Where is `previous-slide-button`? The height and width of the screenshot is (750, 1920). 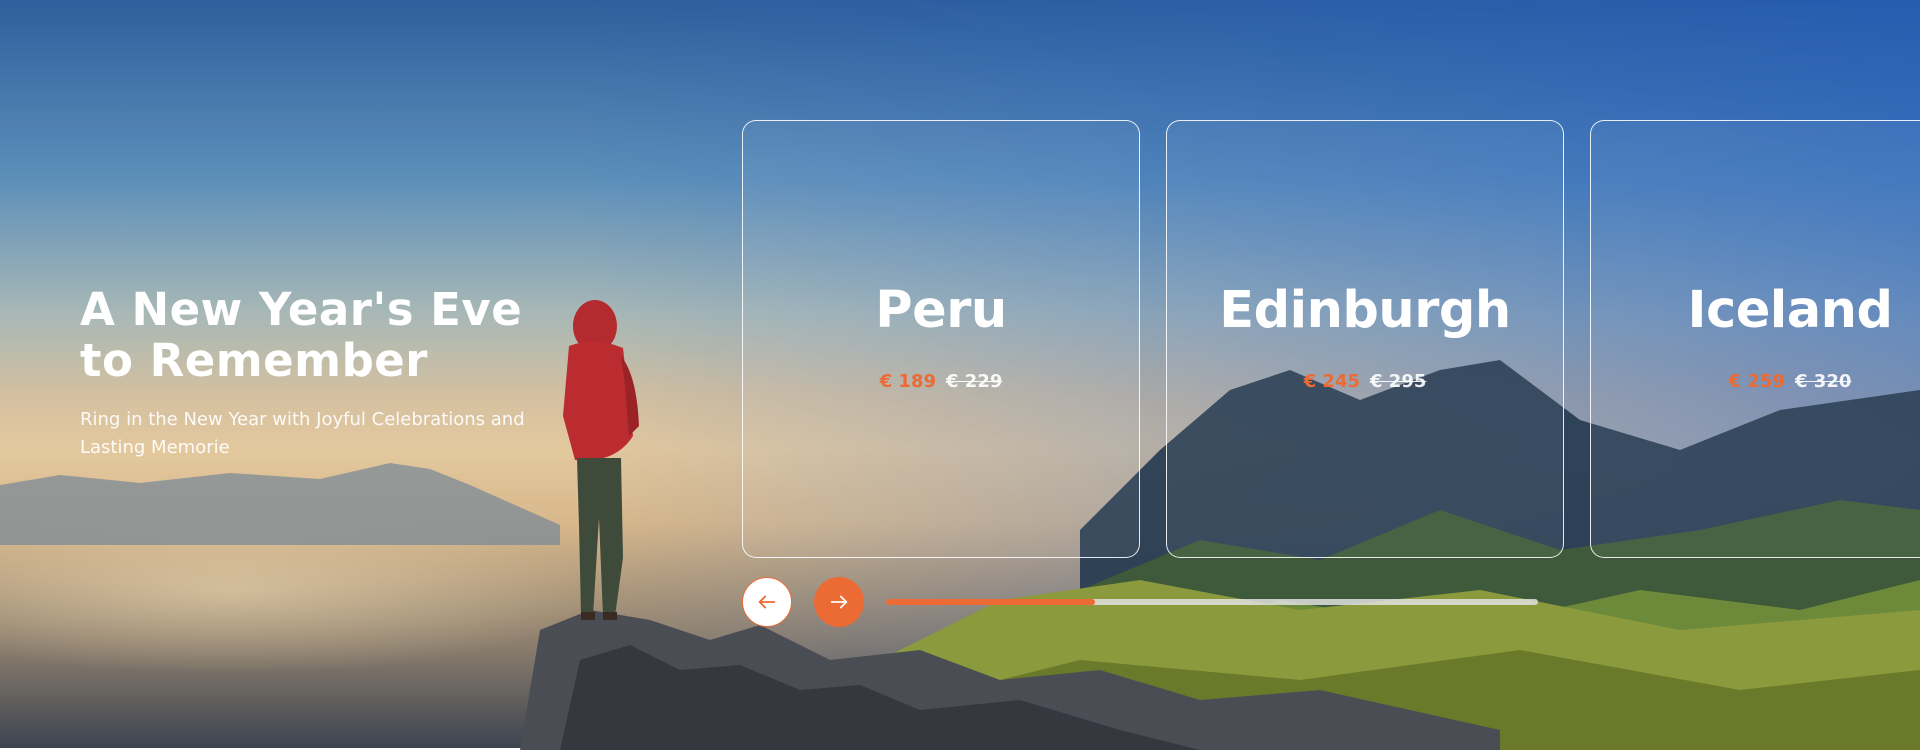
previous-slide-button is located at coordinates (767, 602).